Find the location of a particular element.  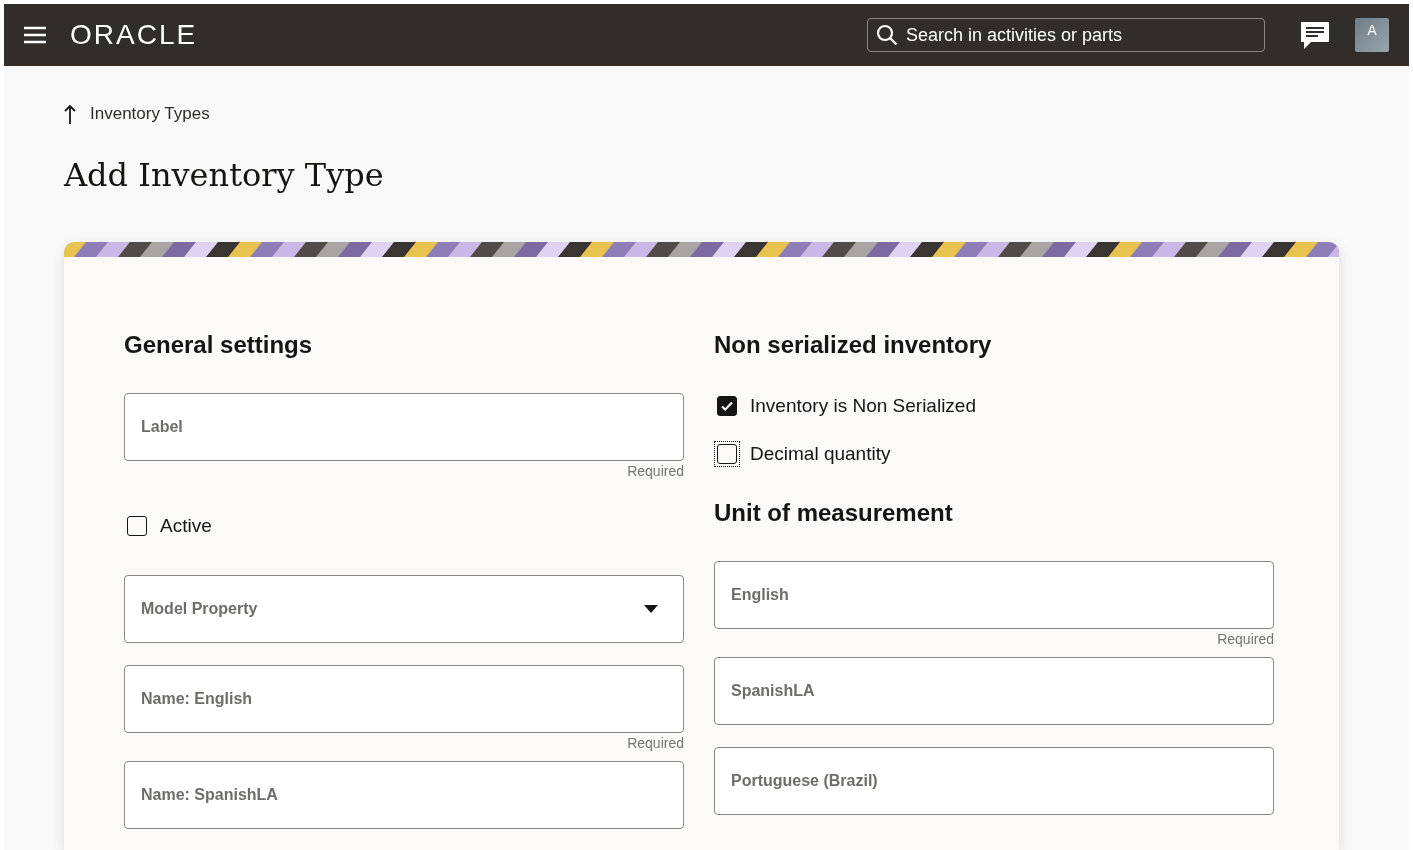

text-field: SpanishLA is located at coordinates (994, 691).